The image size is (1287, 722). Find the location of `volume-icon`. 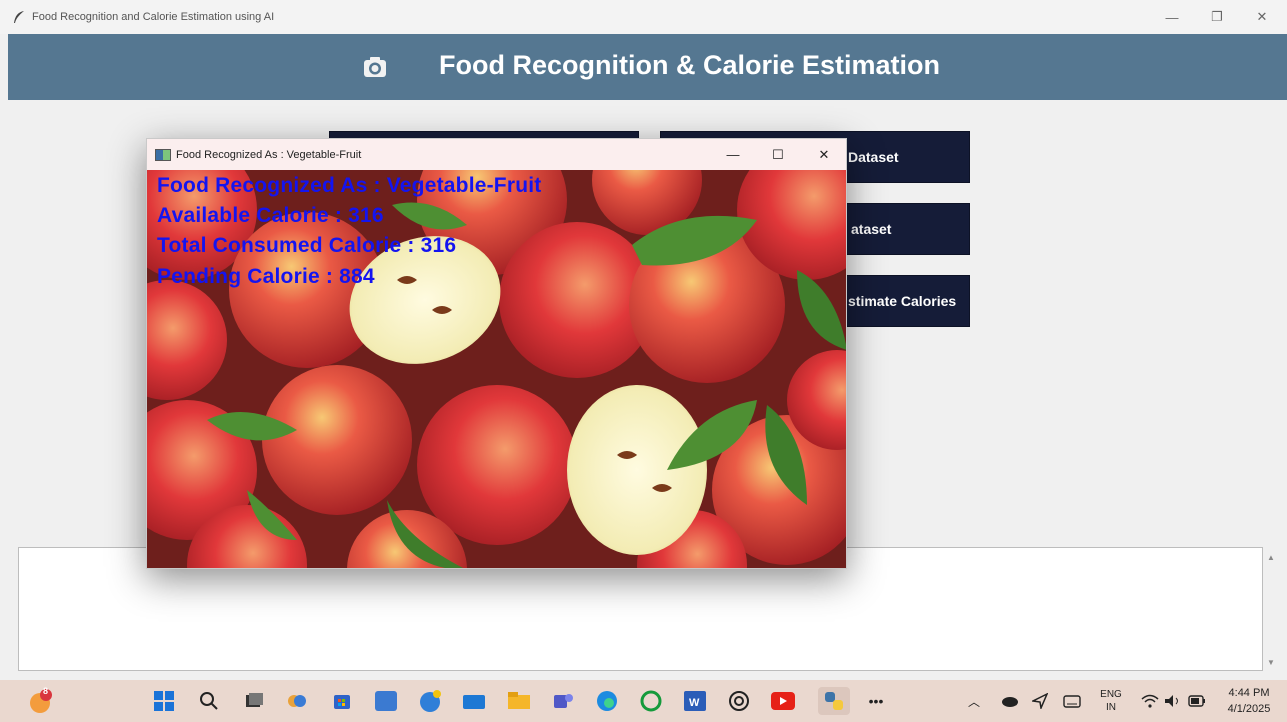

volume-icon is located at coordinates (1173, 701).